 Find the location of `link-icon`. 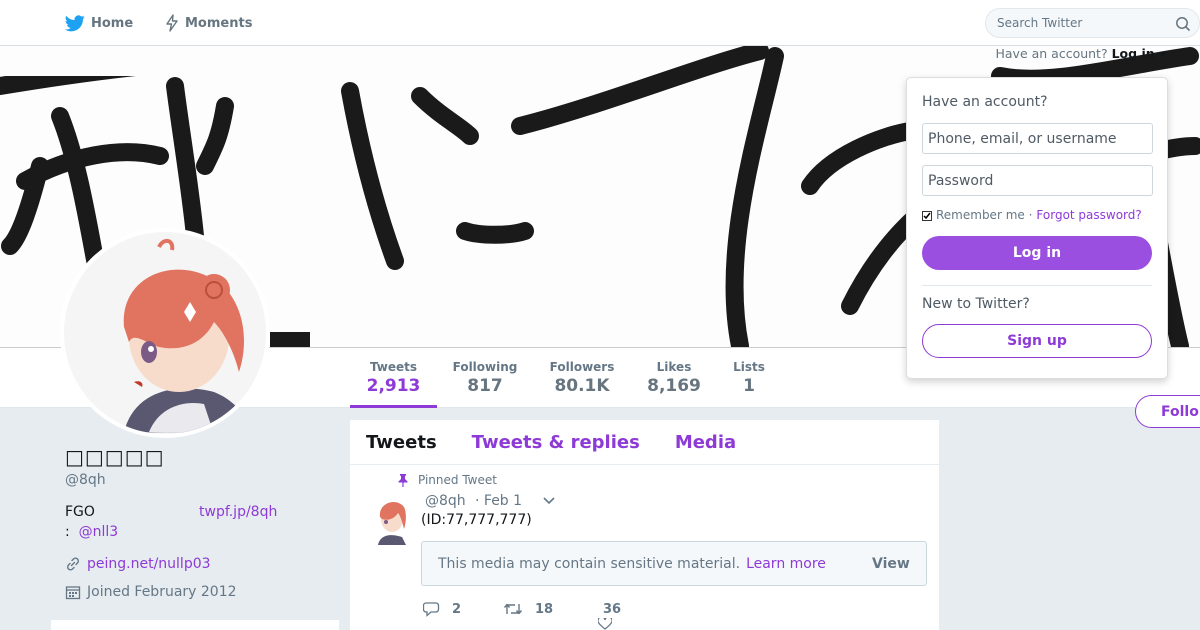

link-icon is located at coordinates (73, 564).